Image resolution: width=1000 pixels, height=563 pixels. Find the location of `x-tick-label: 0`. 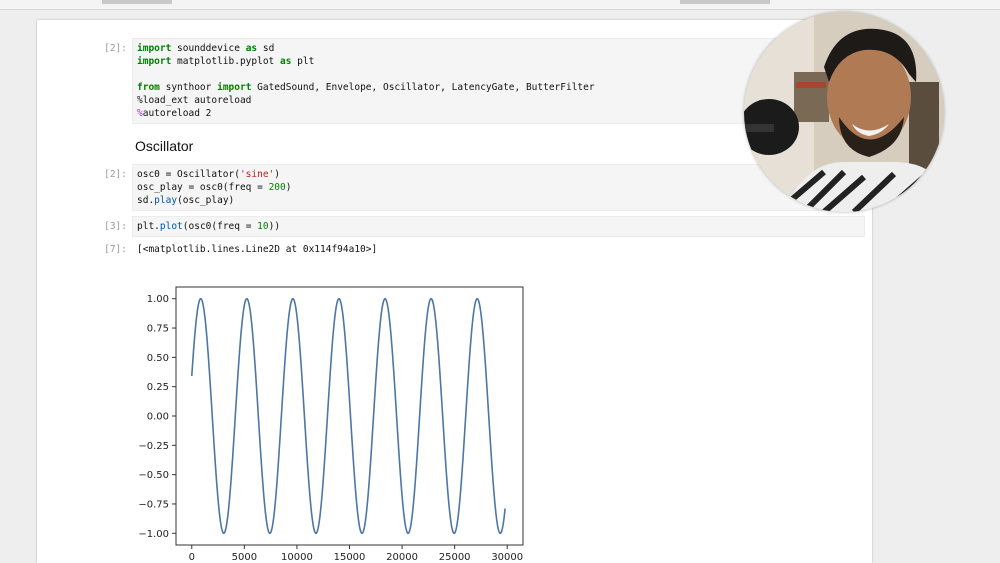

x-tick-label: 0 is located at coordinates (192, 557).